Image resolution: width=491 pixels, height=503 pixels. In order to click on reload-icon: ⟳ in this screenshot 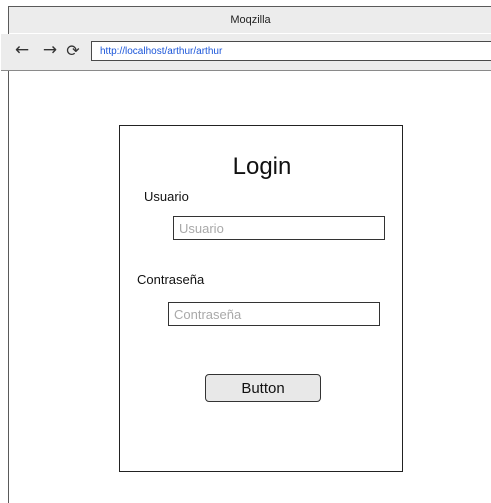, I will do `click(73, 50)`.